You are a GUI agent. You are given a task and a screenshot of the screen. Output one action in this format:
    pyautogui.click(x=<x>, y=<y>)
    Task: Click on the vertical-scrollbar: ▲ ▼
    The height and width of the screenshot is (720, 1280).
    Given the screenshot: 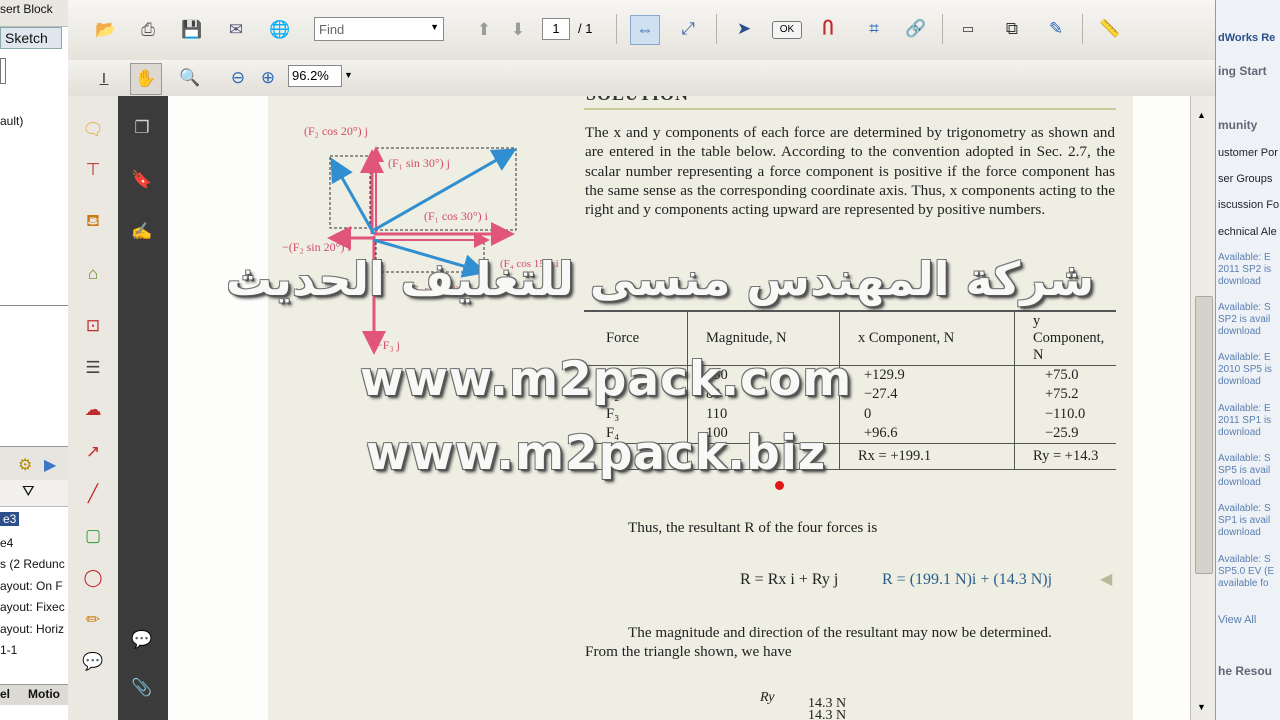 What is the action you would take?
    pyautogui.click(x=1203, y=408)
    